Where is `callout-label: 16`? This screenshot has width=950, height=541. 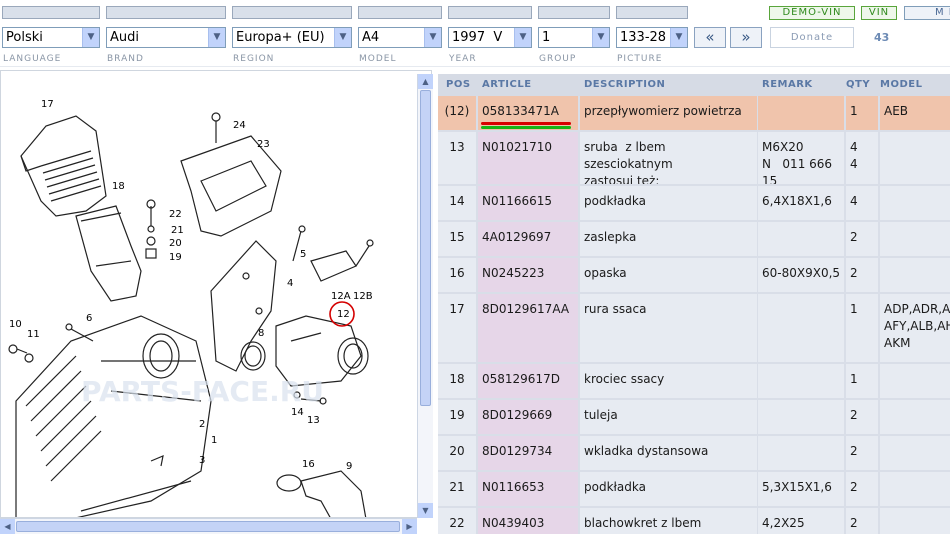
callout-label: 16 is located at coordinates (308, 464).